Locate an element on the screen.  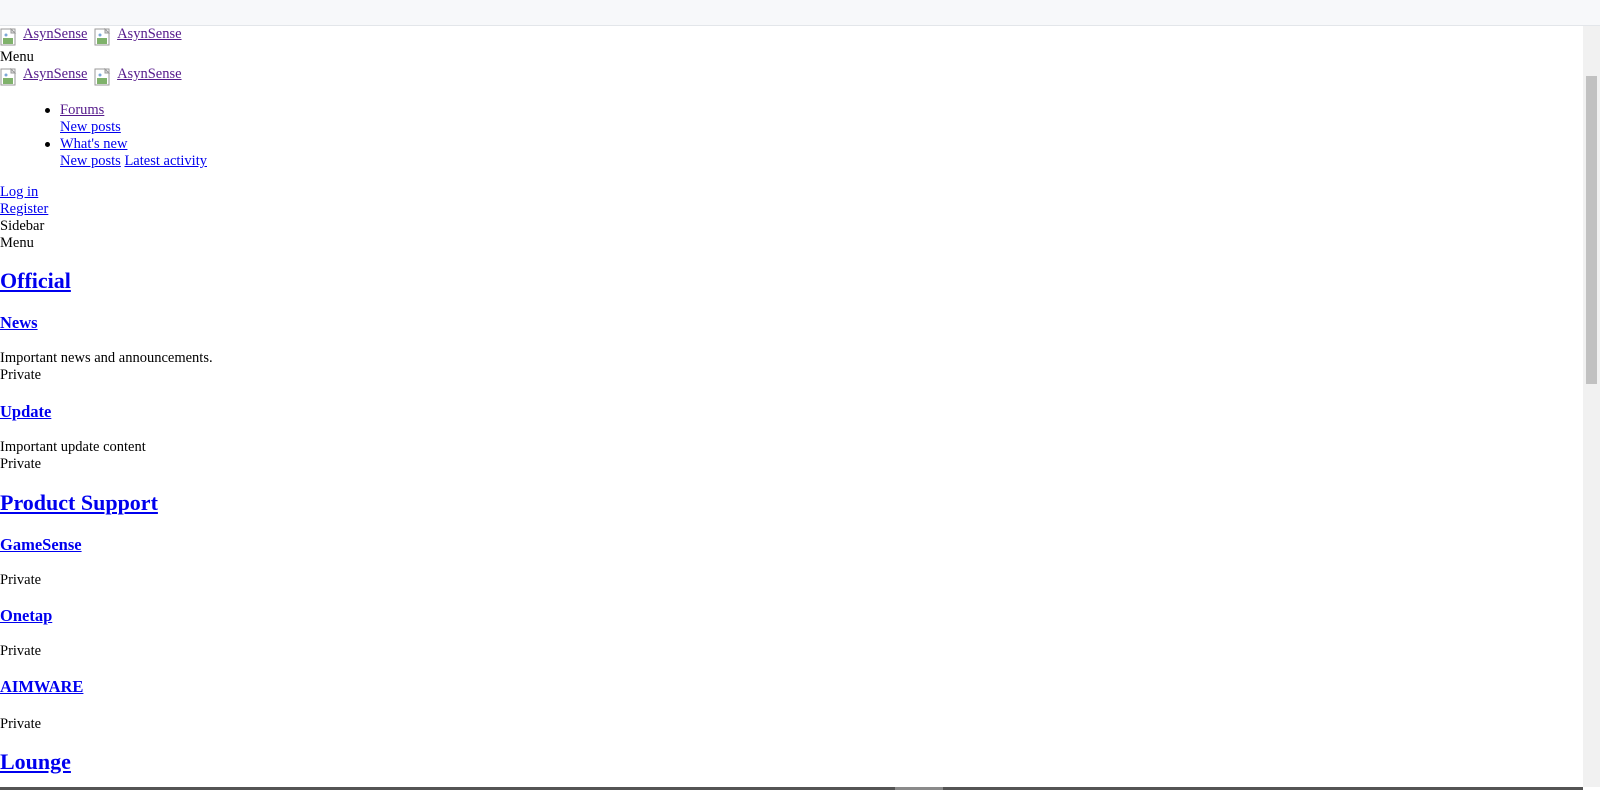
forum-title-news: News is located at coordinates (19, 322).